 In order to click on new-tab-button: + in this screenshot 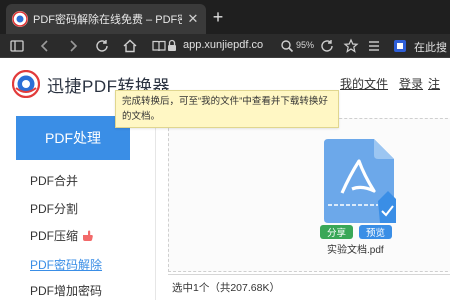, I will do `click(218, 17)`.